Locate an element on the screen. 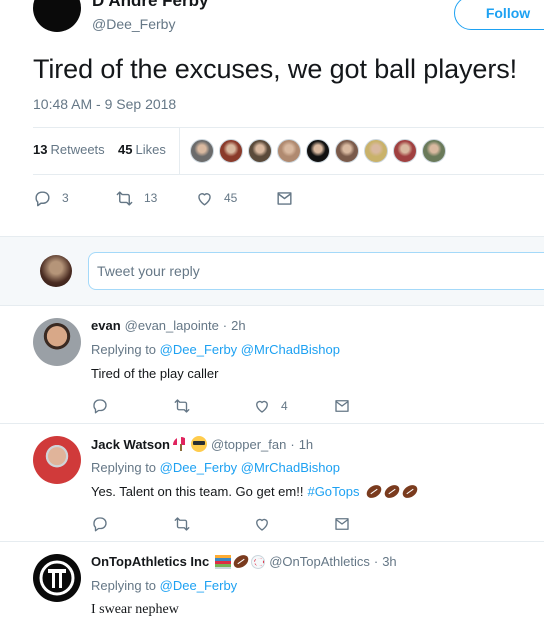 The width and height of the screenshot is (544, 620). reply-header: evan @evan_lapointe · 2h is located at coordinates (168, 325).